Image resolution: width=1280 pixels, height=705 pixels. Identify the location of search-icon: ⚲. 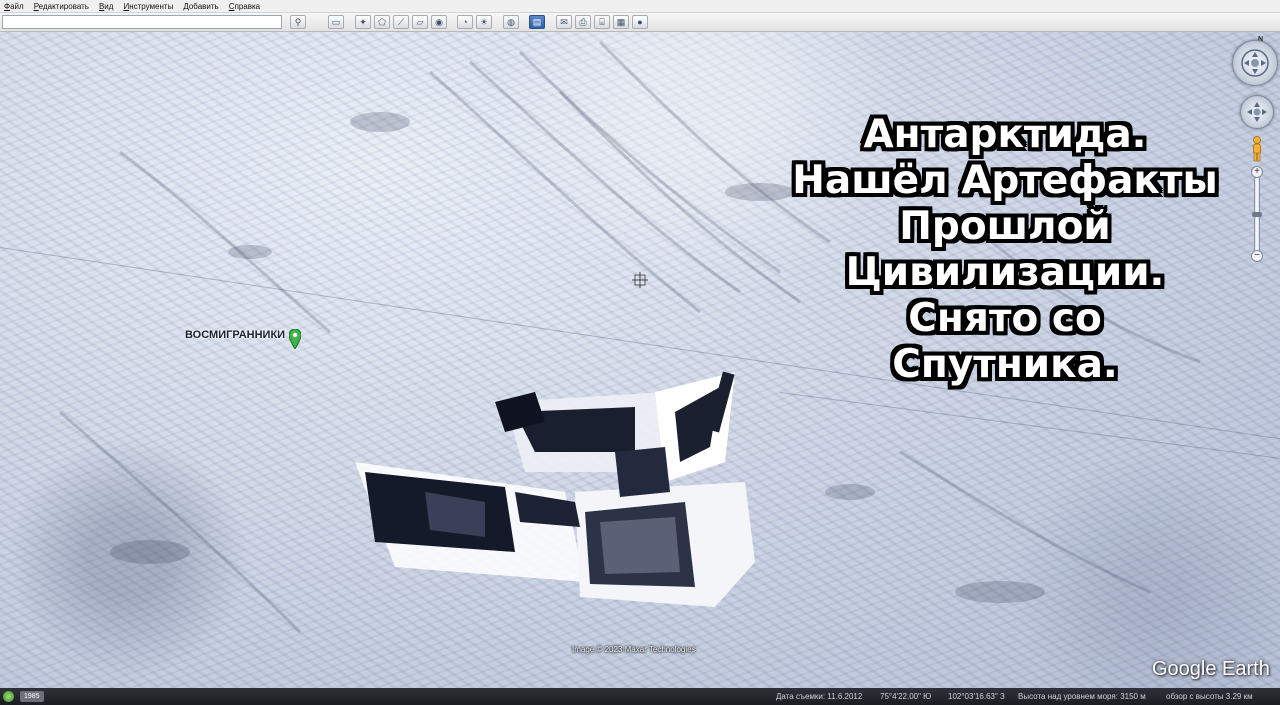
(298, 21).